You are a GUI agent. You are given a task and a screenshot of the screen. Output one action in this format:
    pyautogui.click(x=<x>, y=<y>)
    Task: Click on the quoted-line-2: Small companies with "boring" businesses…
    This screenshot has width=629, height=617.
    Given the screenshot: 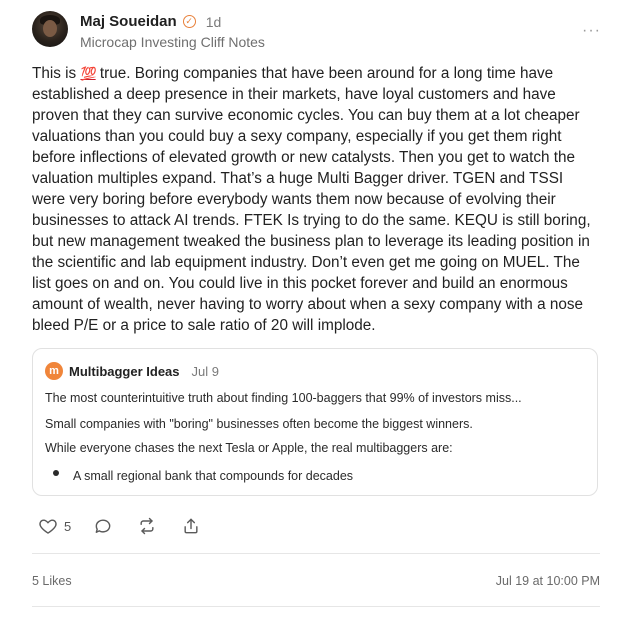 What is the action you would take?
    pyautogui.click(x=259, y=424)
    